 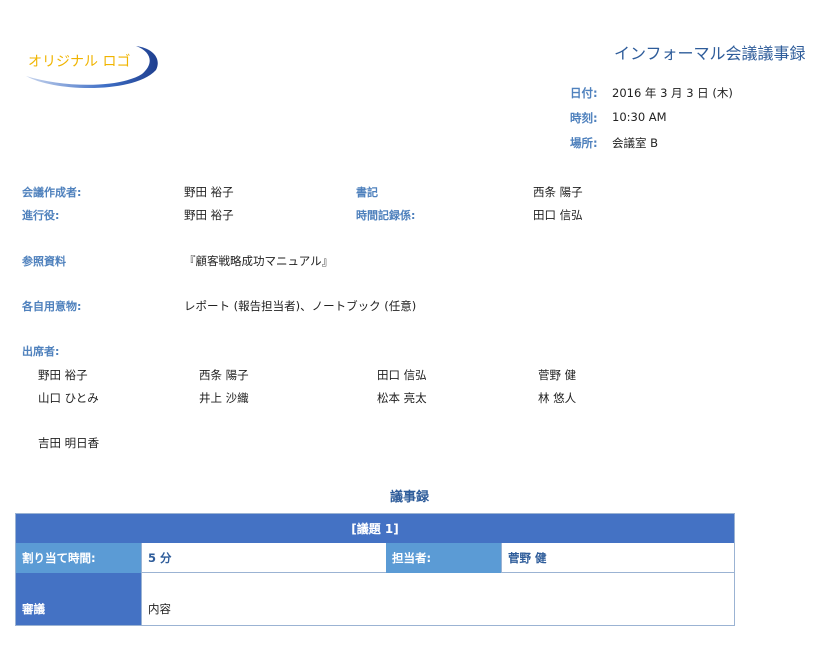 I want to click on agenda-table: [議題 1] 割り当て時間: 5 分 担当者: 菅野 健 審議 内容, so click(x=375, y=569).